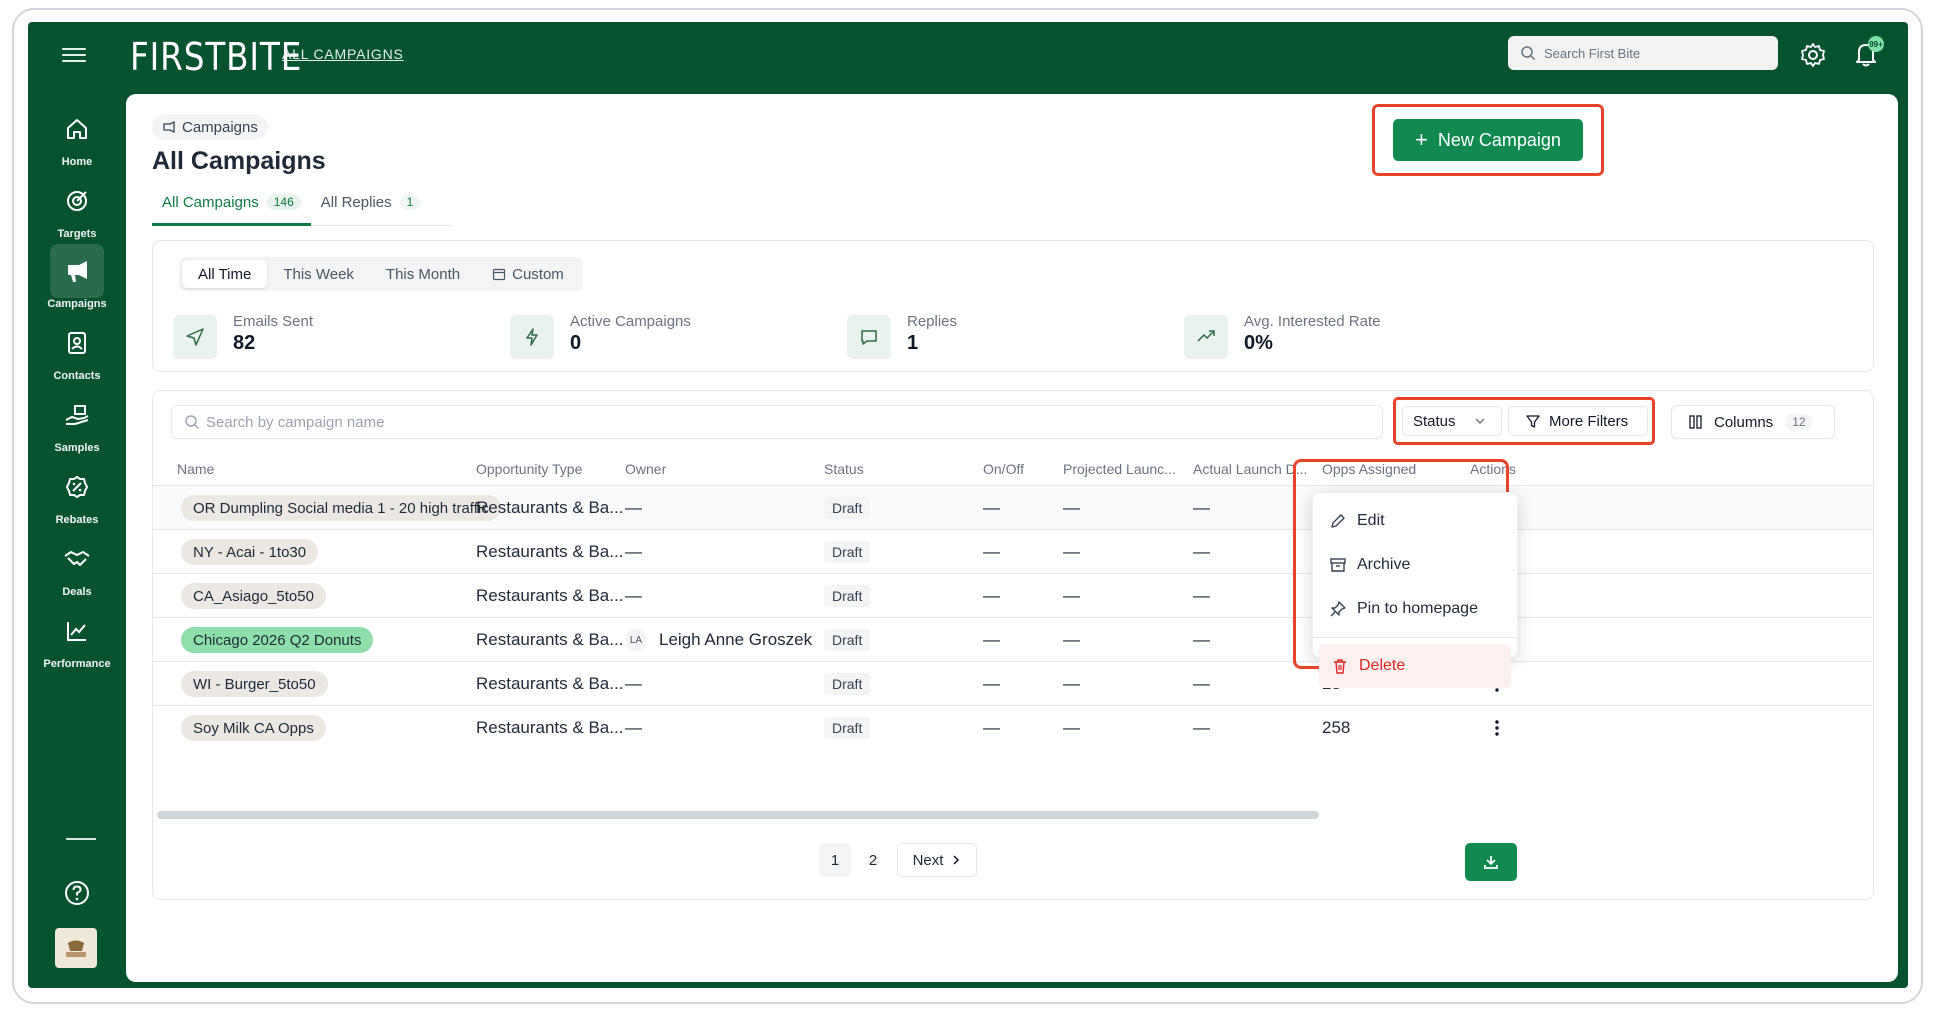  What do you see at coordinates (932, 321) in the screenshot?
I see `stat-label: Replies` at bounding box center [932, 321].